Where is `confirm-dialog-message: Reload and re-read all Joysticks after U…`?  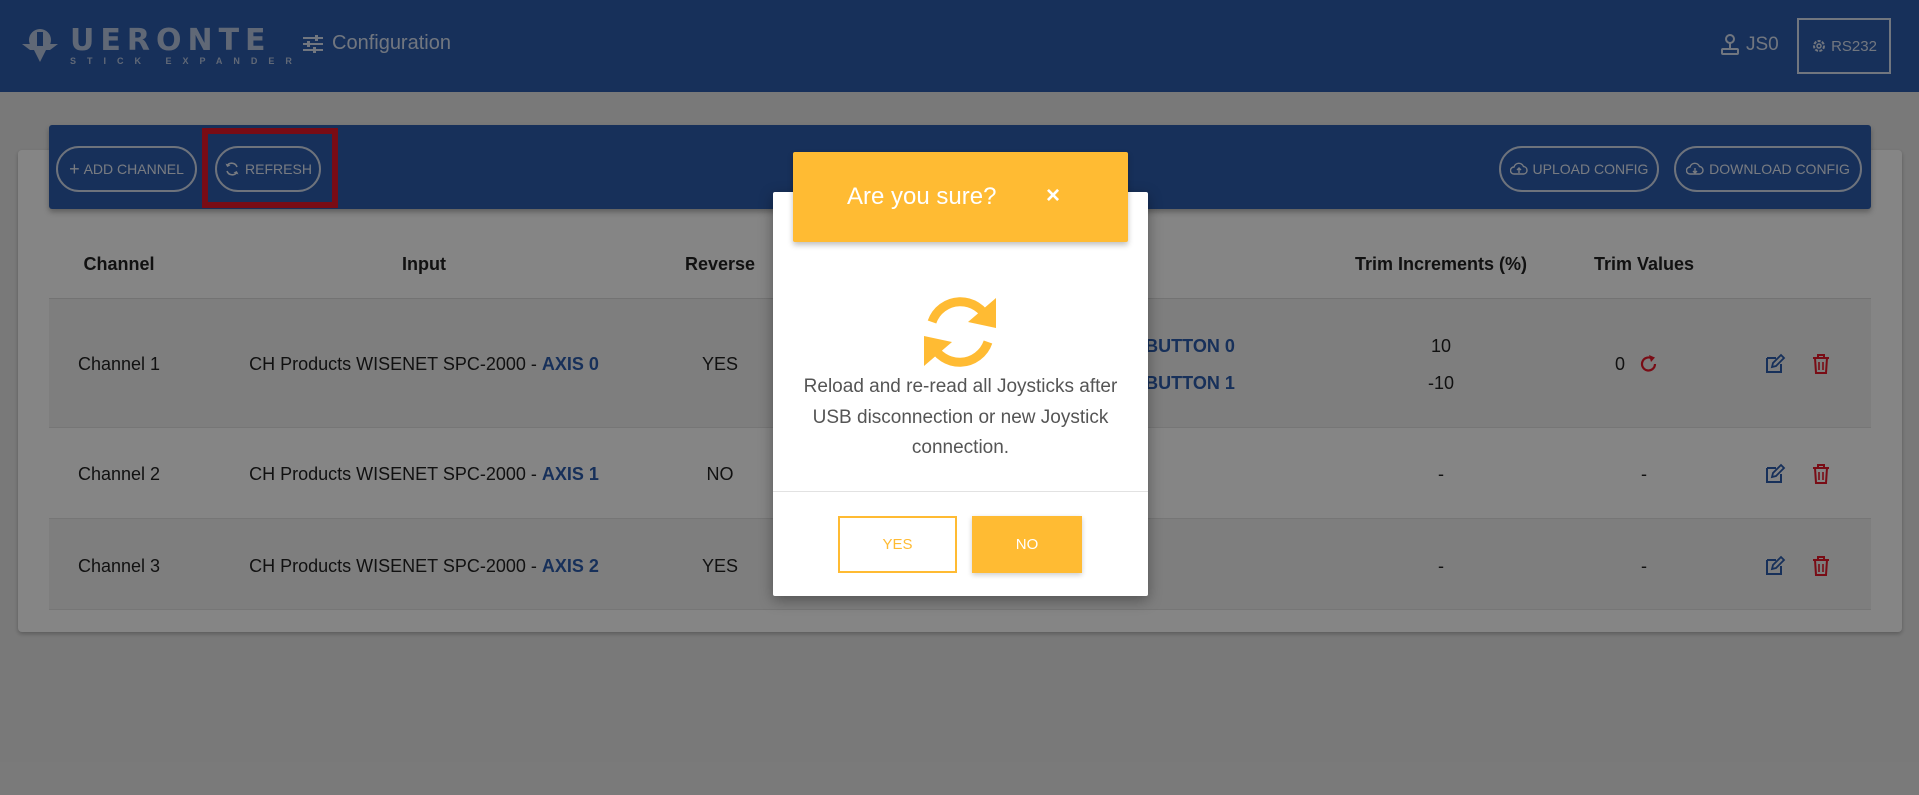
confirm-dialog-message: Reload and re-read all Joysticks after U… is located at coordinates (960, 417).